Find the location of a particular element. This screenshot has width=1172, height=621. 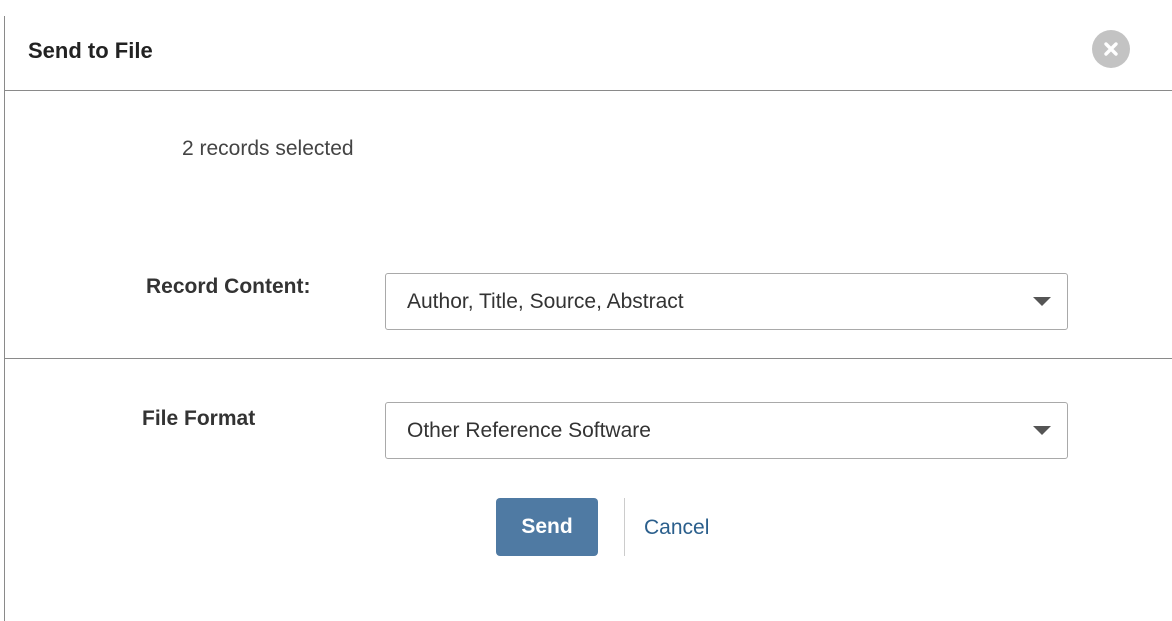

record-content-select: Author, Title, Source, Abstract is located at coordinates (726, 301).